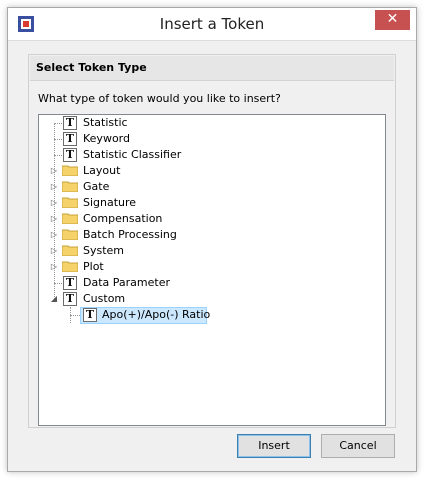 The width and height of the screenshot is (429, 481). What do you see at coordinates (209, 251) in the screenshot?
I see `tree-item-system: ▷ System` at bounding box center [209, 251].